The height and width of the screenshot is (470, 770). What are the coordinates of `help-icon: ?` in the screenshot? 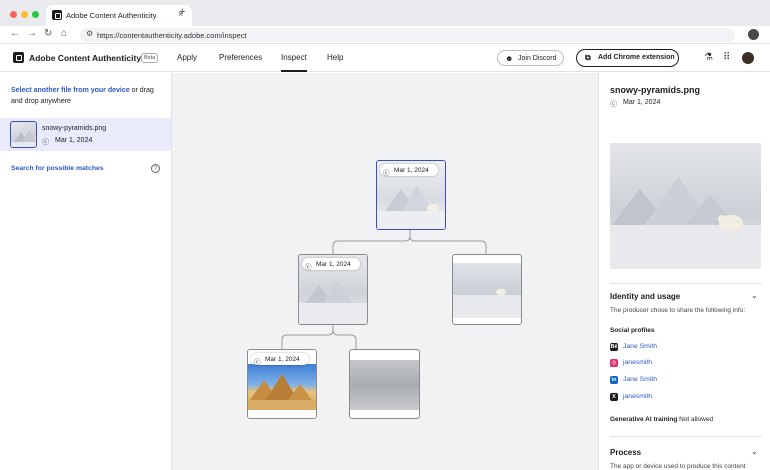 It's located at (155, 168).